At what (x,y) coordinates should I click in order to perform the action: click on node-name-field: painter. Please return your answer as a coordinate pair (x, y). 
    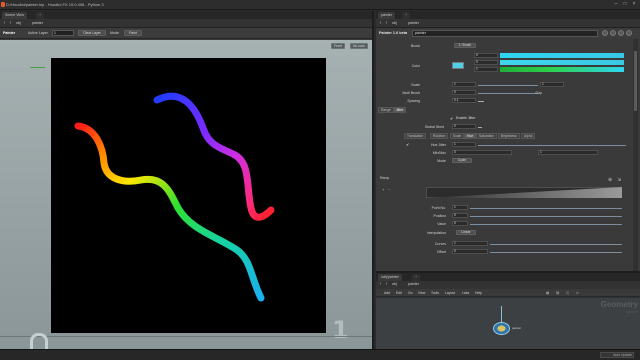
    Looking at the image, I should click on (505, 33).